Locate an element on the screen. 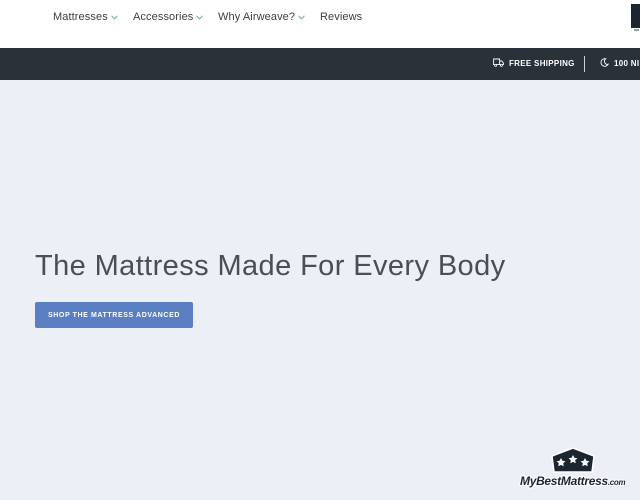 This screenshot has height=500, width=640. promo-free-shipping: FREE SHIPPING is located at coordinates (534, 63).